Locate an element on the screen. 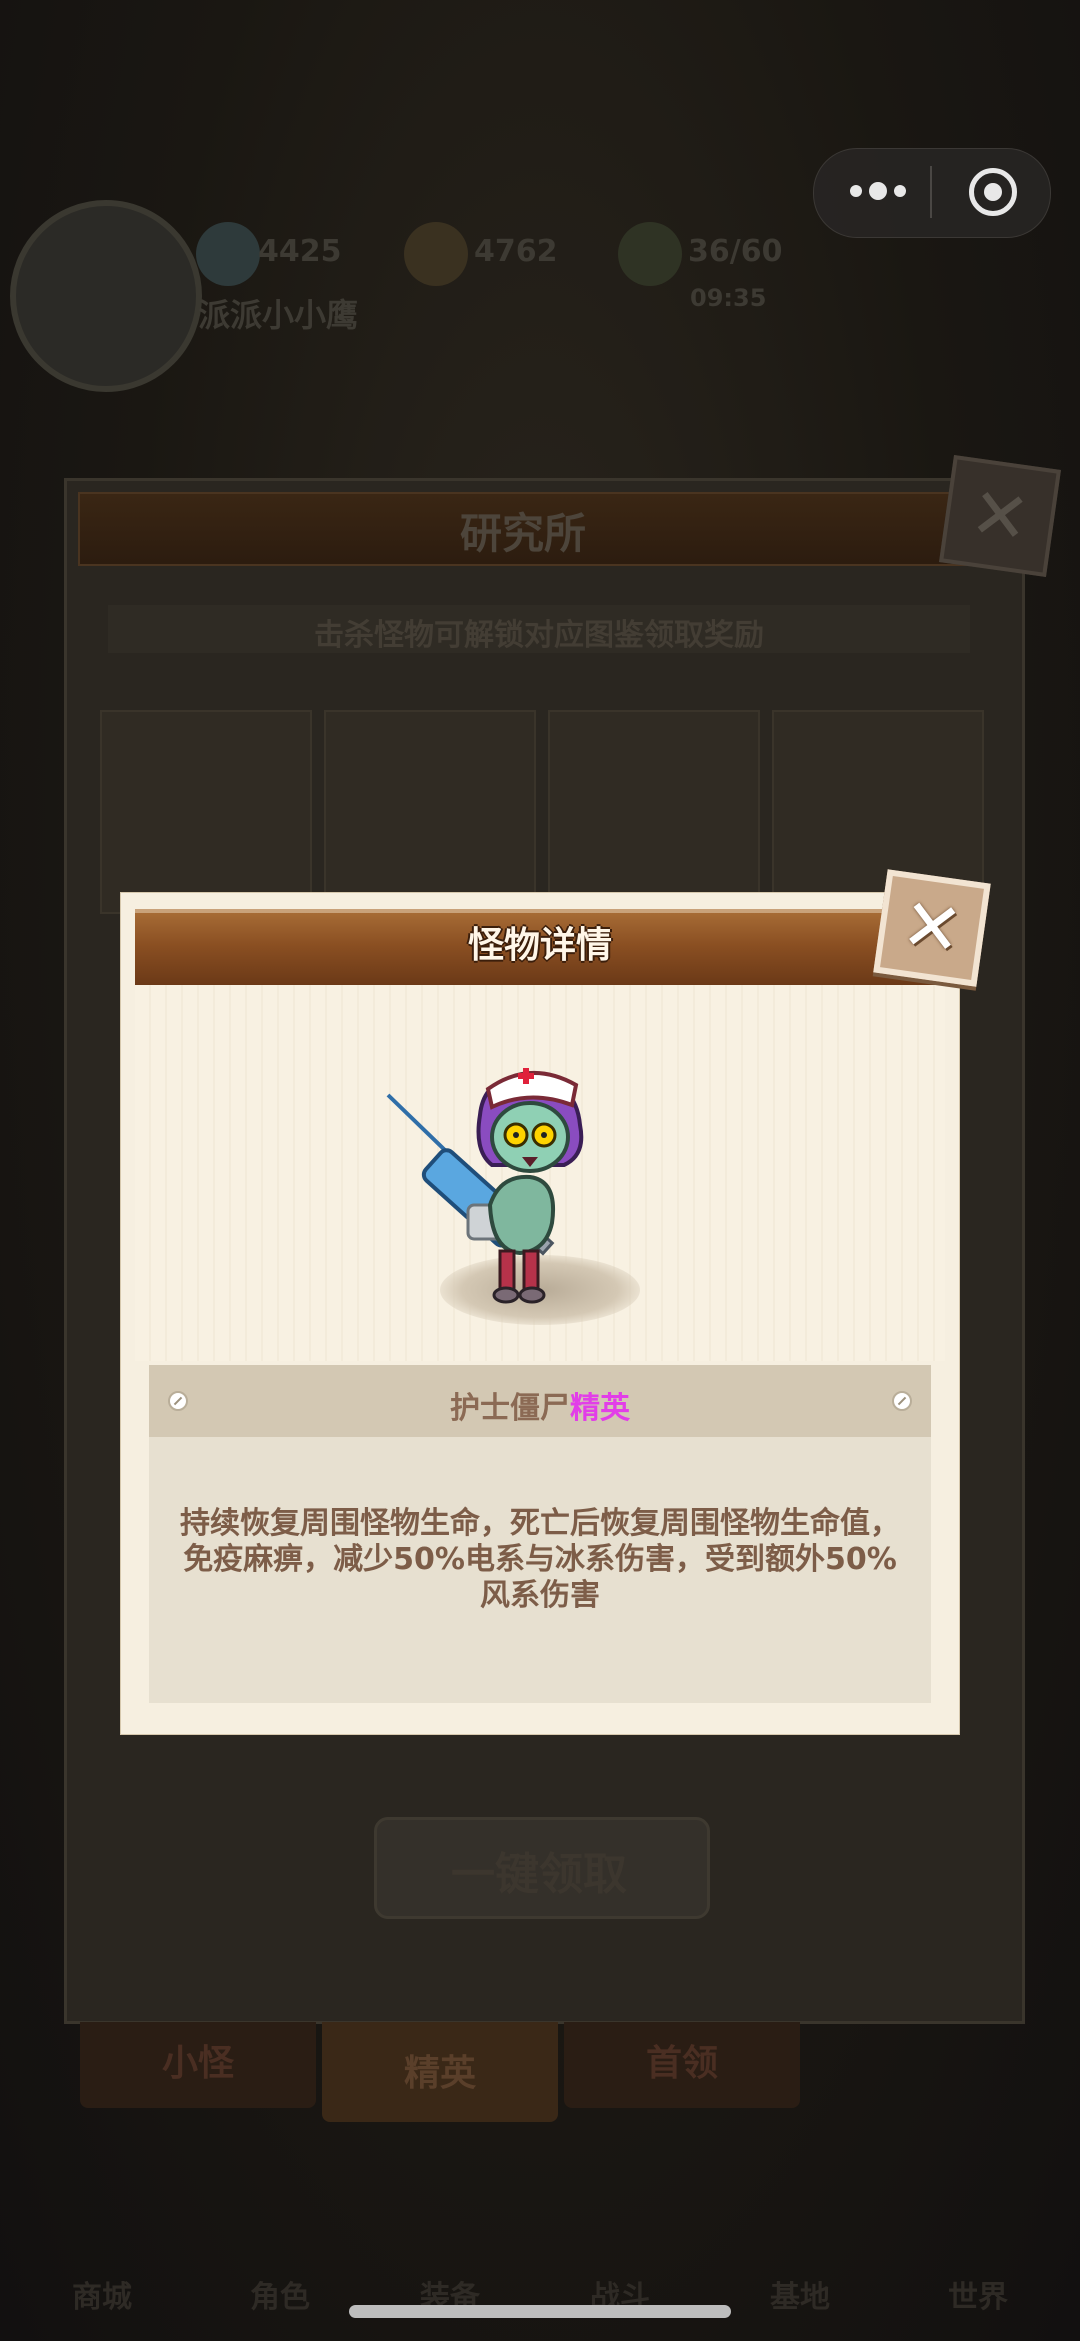  tab-minion-label: 小怪 is located at coordinates (197, 2063).